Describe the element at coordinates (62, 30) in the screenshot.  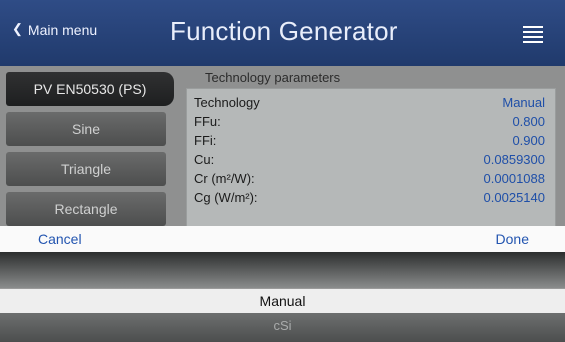
I see `back-label: Main menu` at that location.